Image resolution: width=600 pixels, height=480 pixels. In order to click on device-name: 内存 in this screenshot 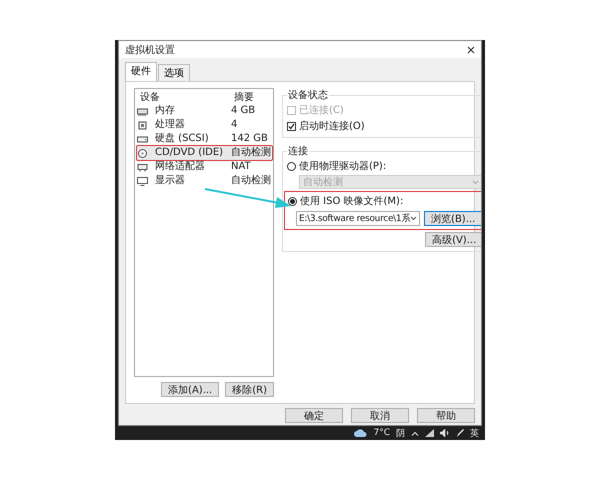, I will do `click(165, 111)`.